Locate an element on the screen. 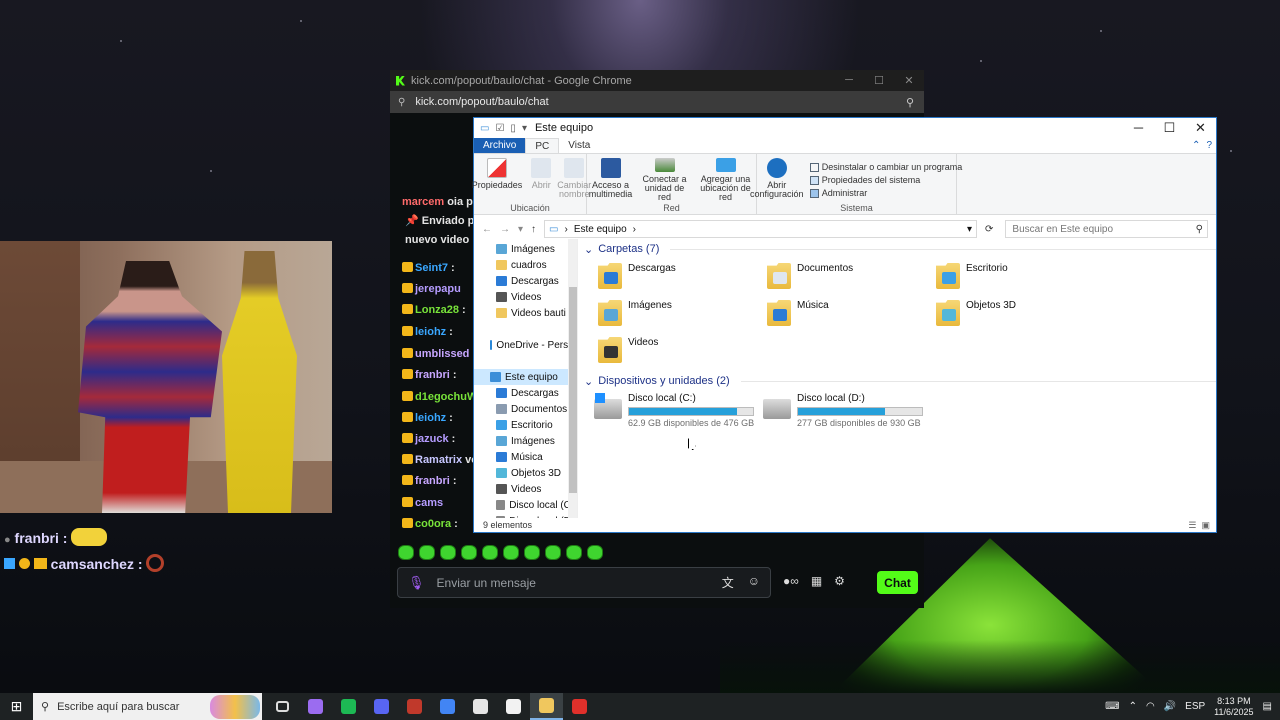 The image size is (1280, 720). nav-item: Escritorio is located at coordinates (525, 425).